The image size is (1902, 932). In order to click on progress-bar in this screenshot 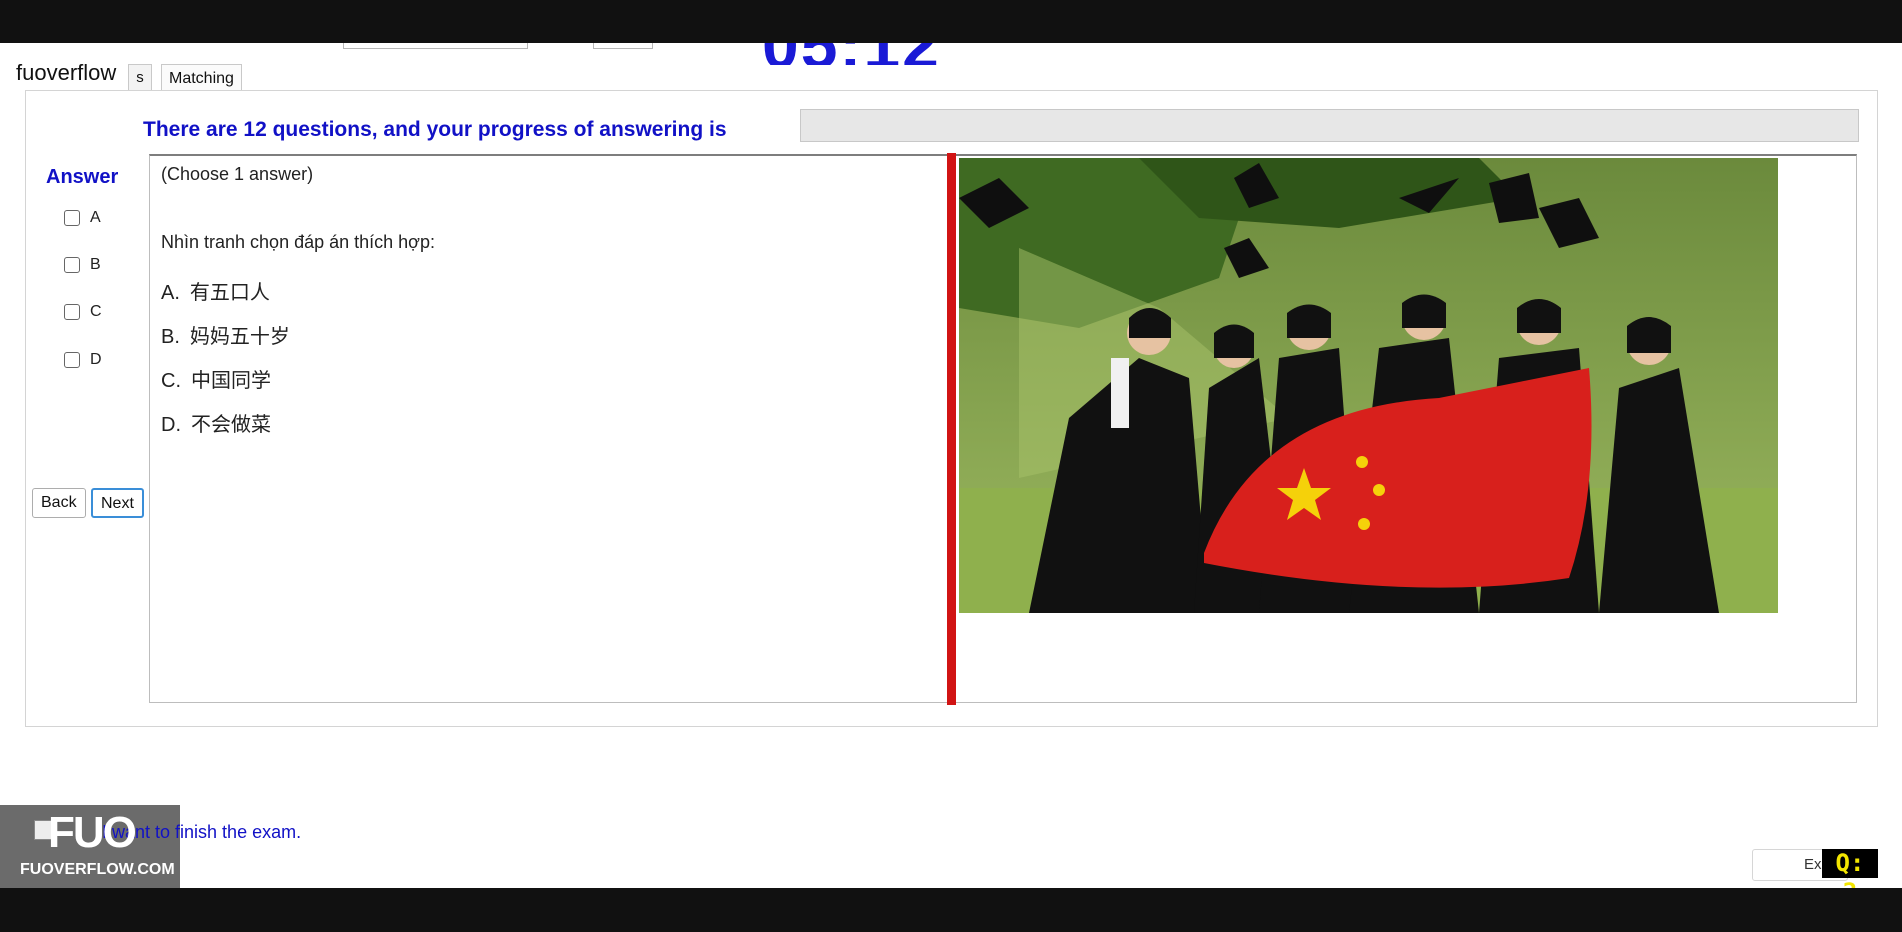, I will do `click(1329, 125)`.